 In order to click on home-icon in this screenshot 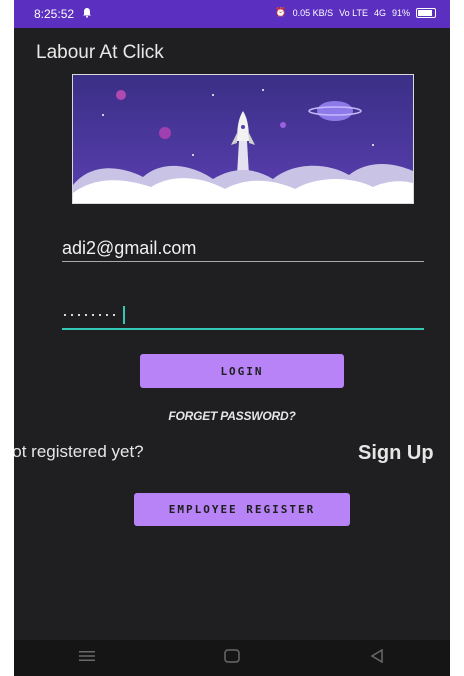, I will do `click(232, 658)`.